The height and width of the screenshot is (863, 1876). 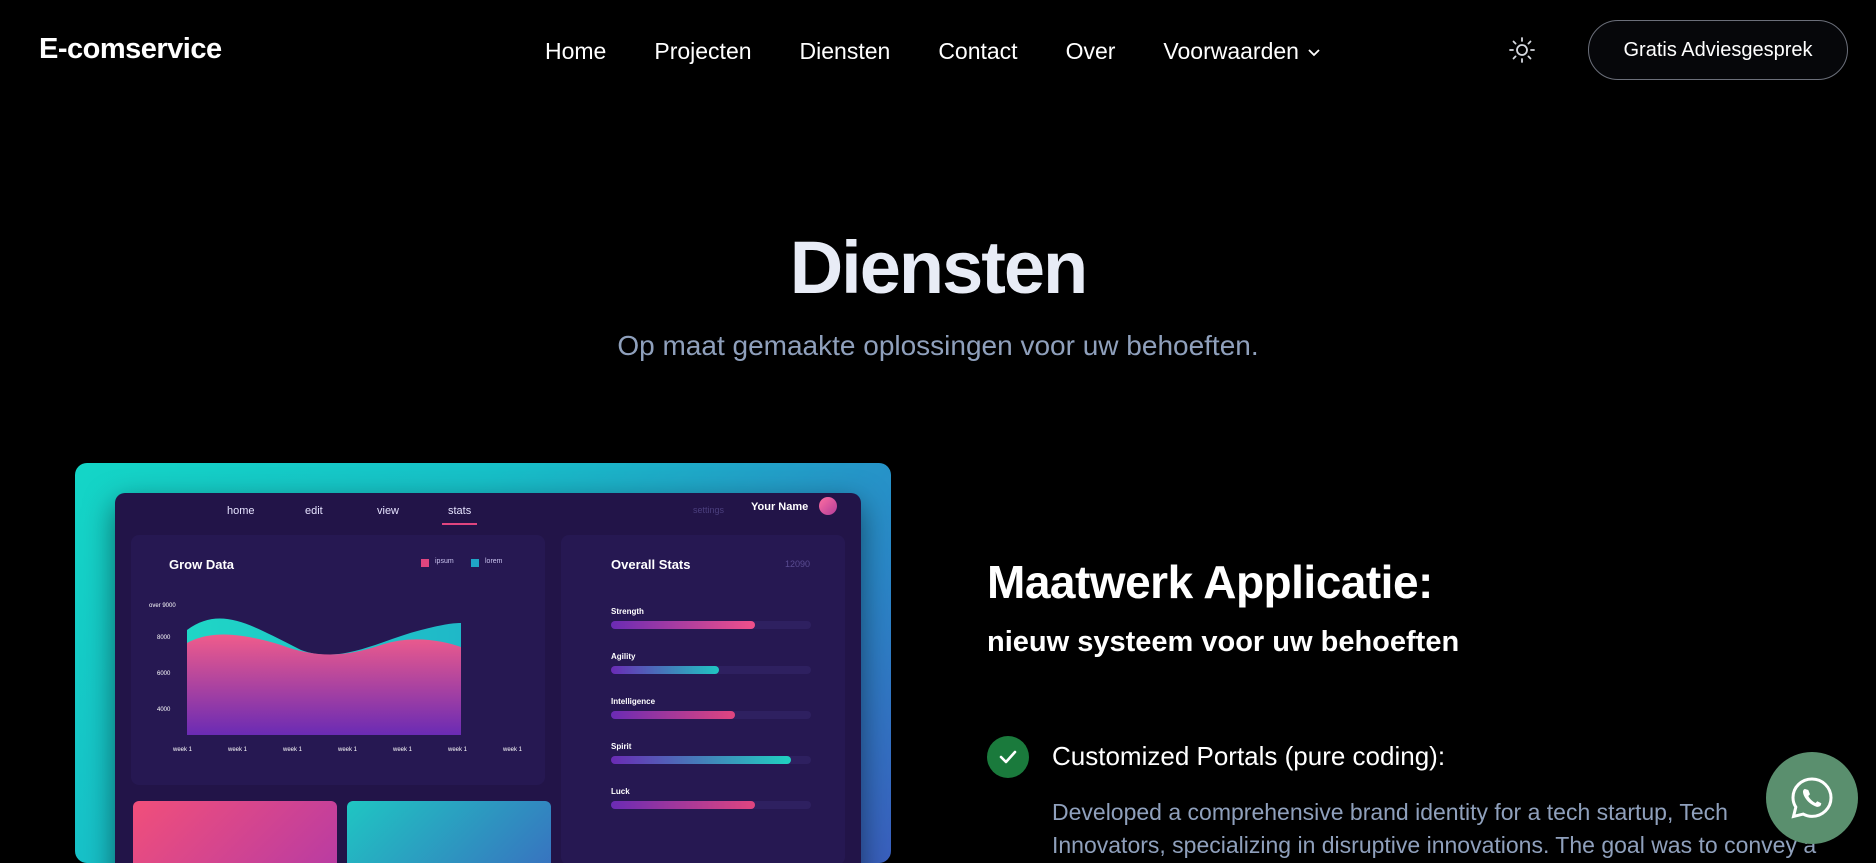 I want to click on mockup-tab-home: home, so click(x=241, y=511).